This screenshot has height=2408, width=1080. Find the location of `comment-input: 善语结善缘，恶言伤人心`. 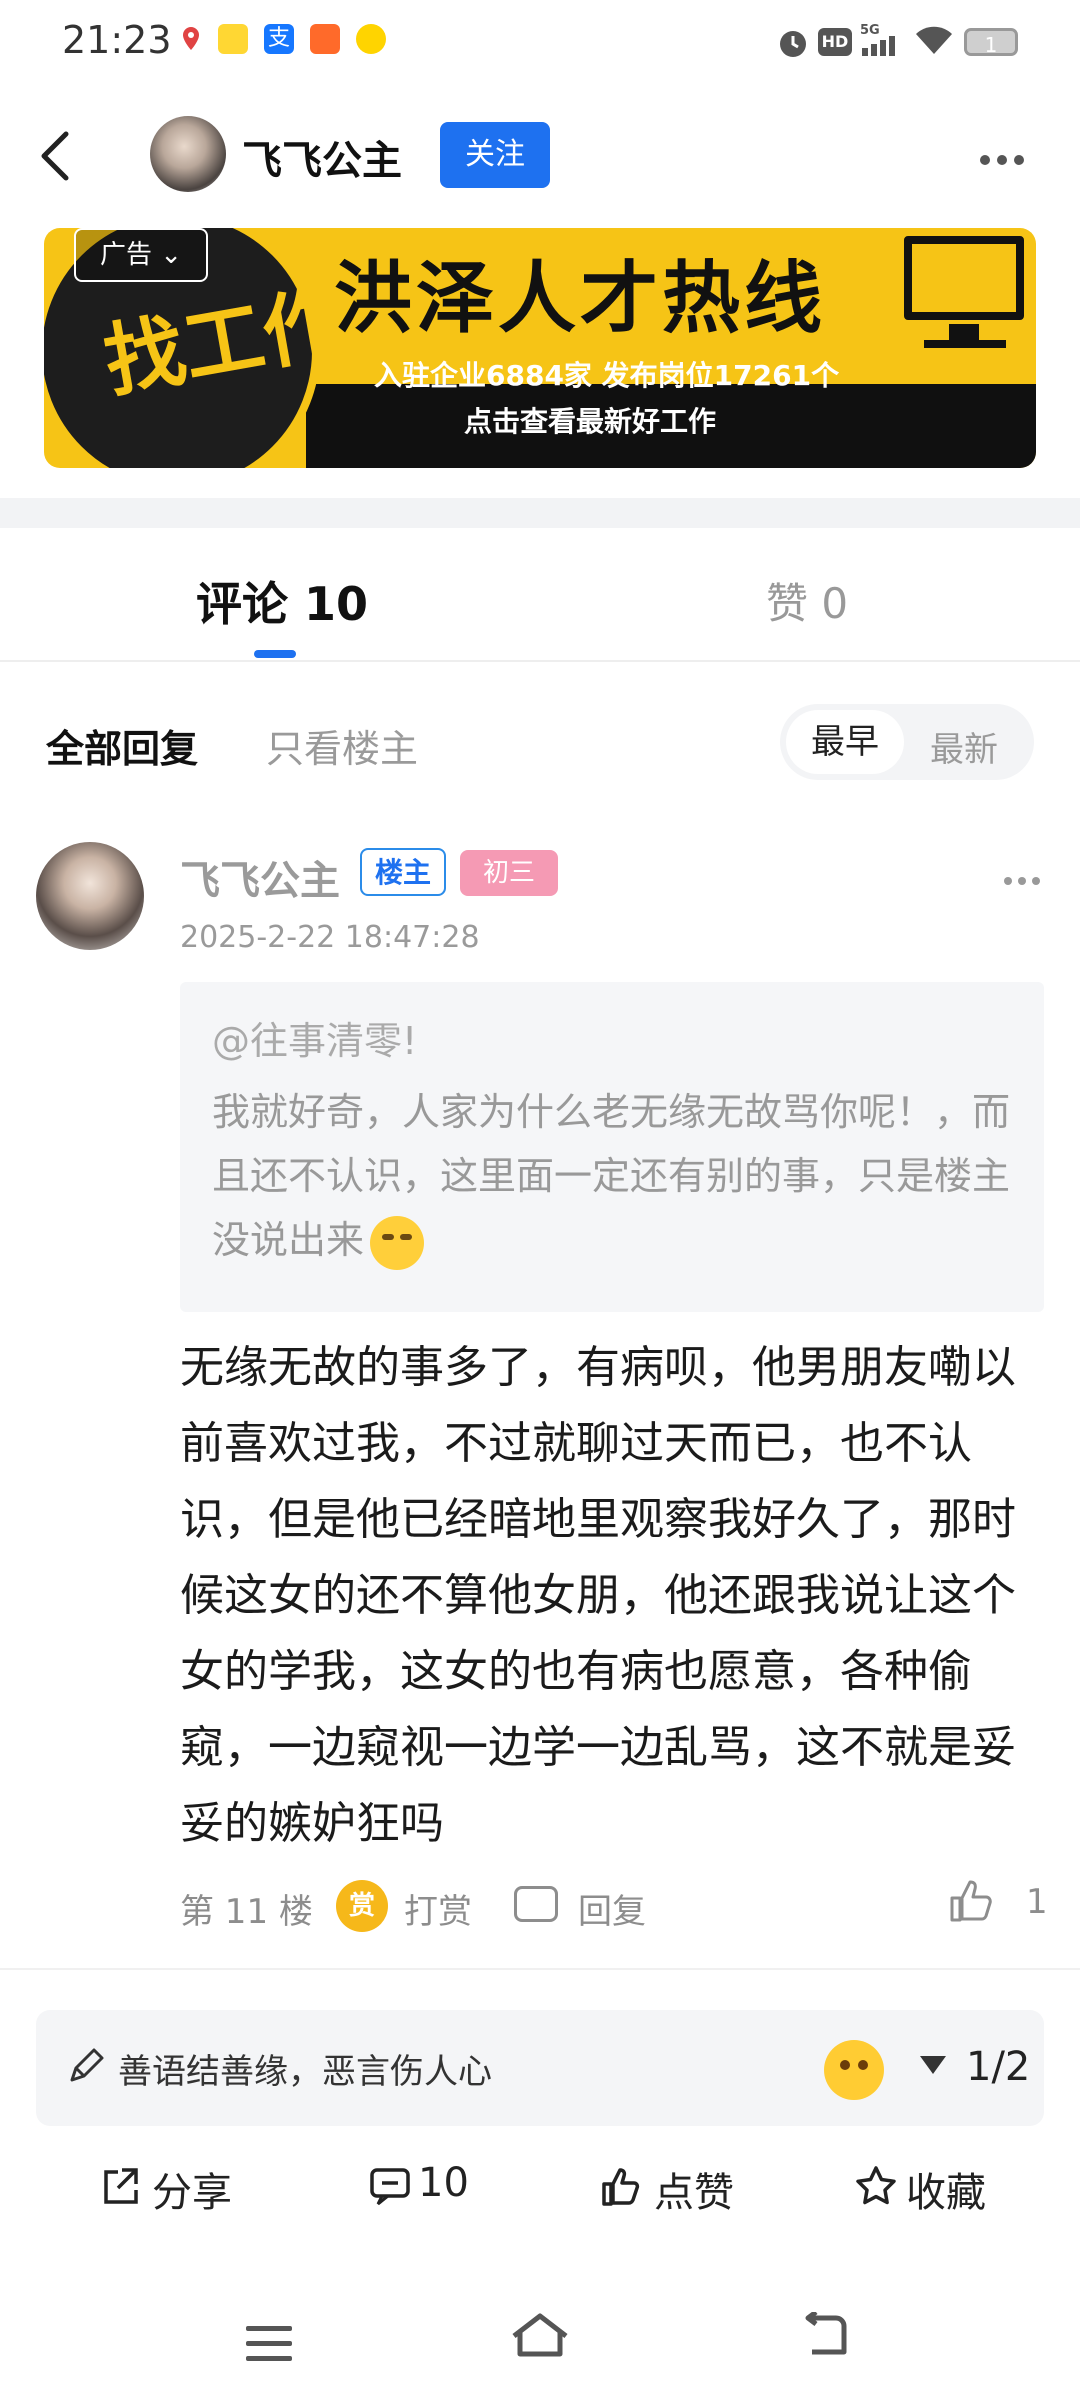

comment-input: 善语结善缘，恶言伤人心 is located at coordinates (305, 2068).